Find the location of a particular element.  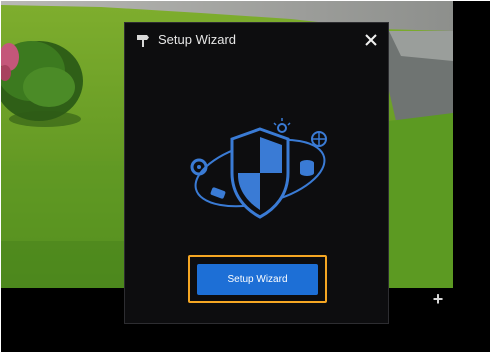

dialog-header: Setup Wizard is located at coordinates (256, 40).